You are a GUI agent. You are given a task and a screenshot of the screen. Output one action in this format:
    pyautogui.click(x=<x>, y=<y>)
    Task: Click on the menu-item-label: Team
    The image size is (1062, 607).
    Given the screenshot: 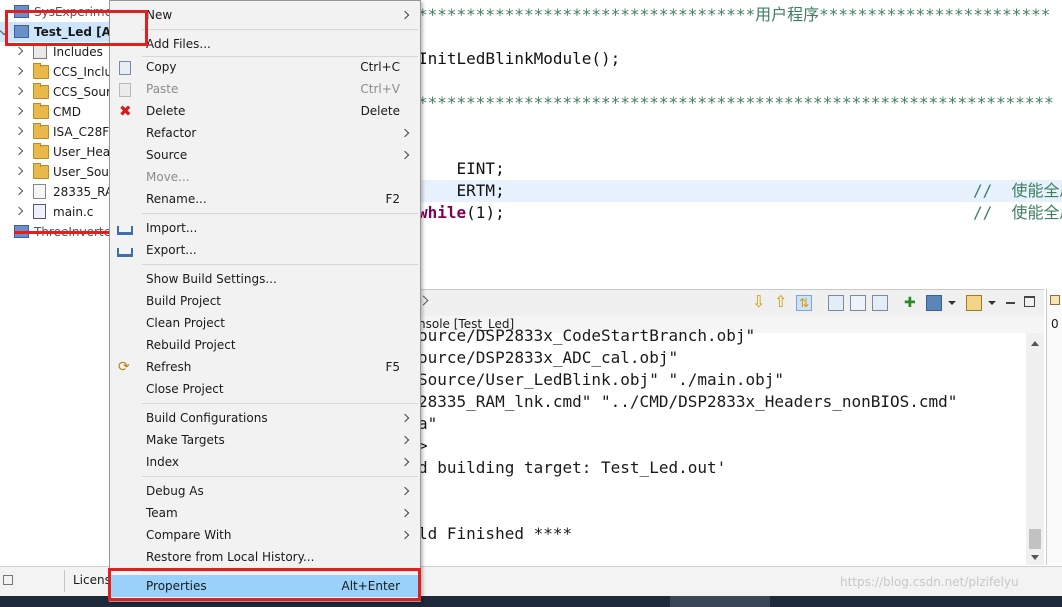 What is the action you would take?
    pyautogui.click(x=162, y=513)
    